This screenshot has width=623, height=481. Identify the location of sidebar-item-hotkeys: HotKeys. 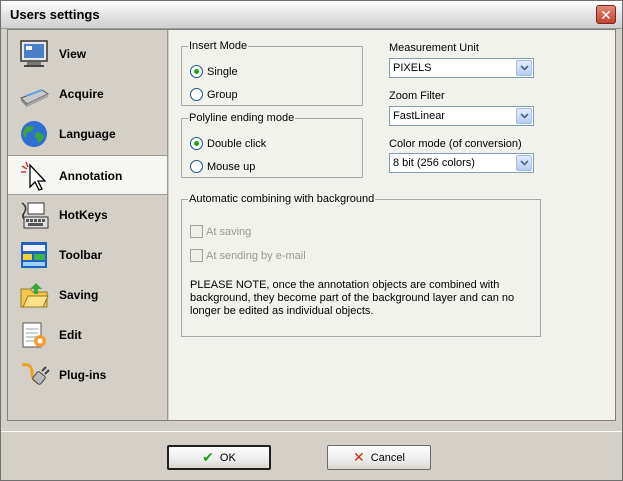
(87, 215).